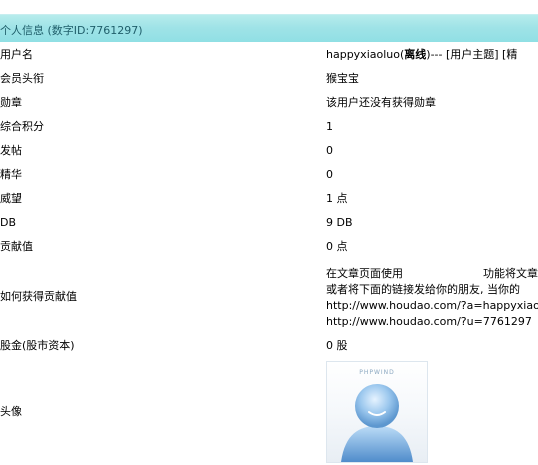  I want to click on avatar: PHPWIND, so click(377, 412).